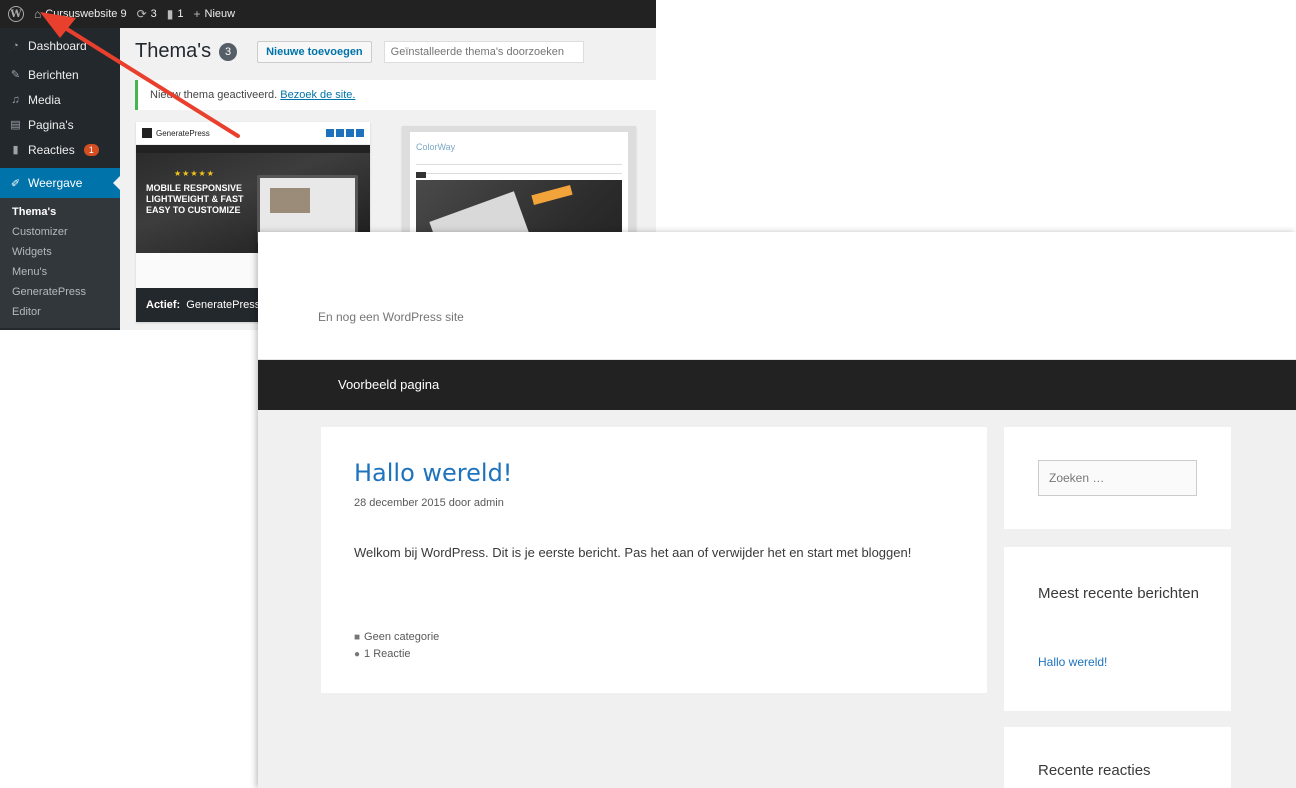 The height and width of the screenshot is (788, 1296). I want to click on category-label: Geen categorie, so click(402, 637).